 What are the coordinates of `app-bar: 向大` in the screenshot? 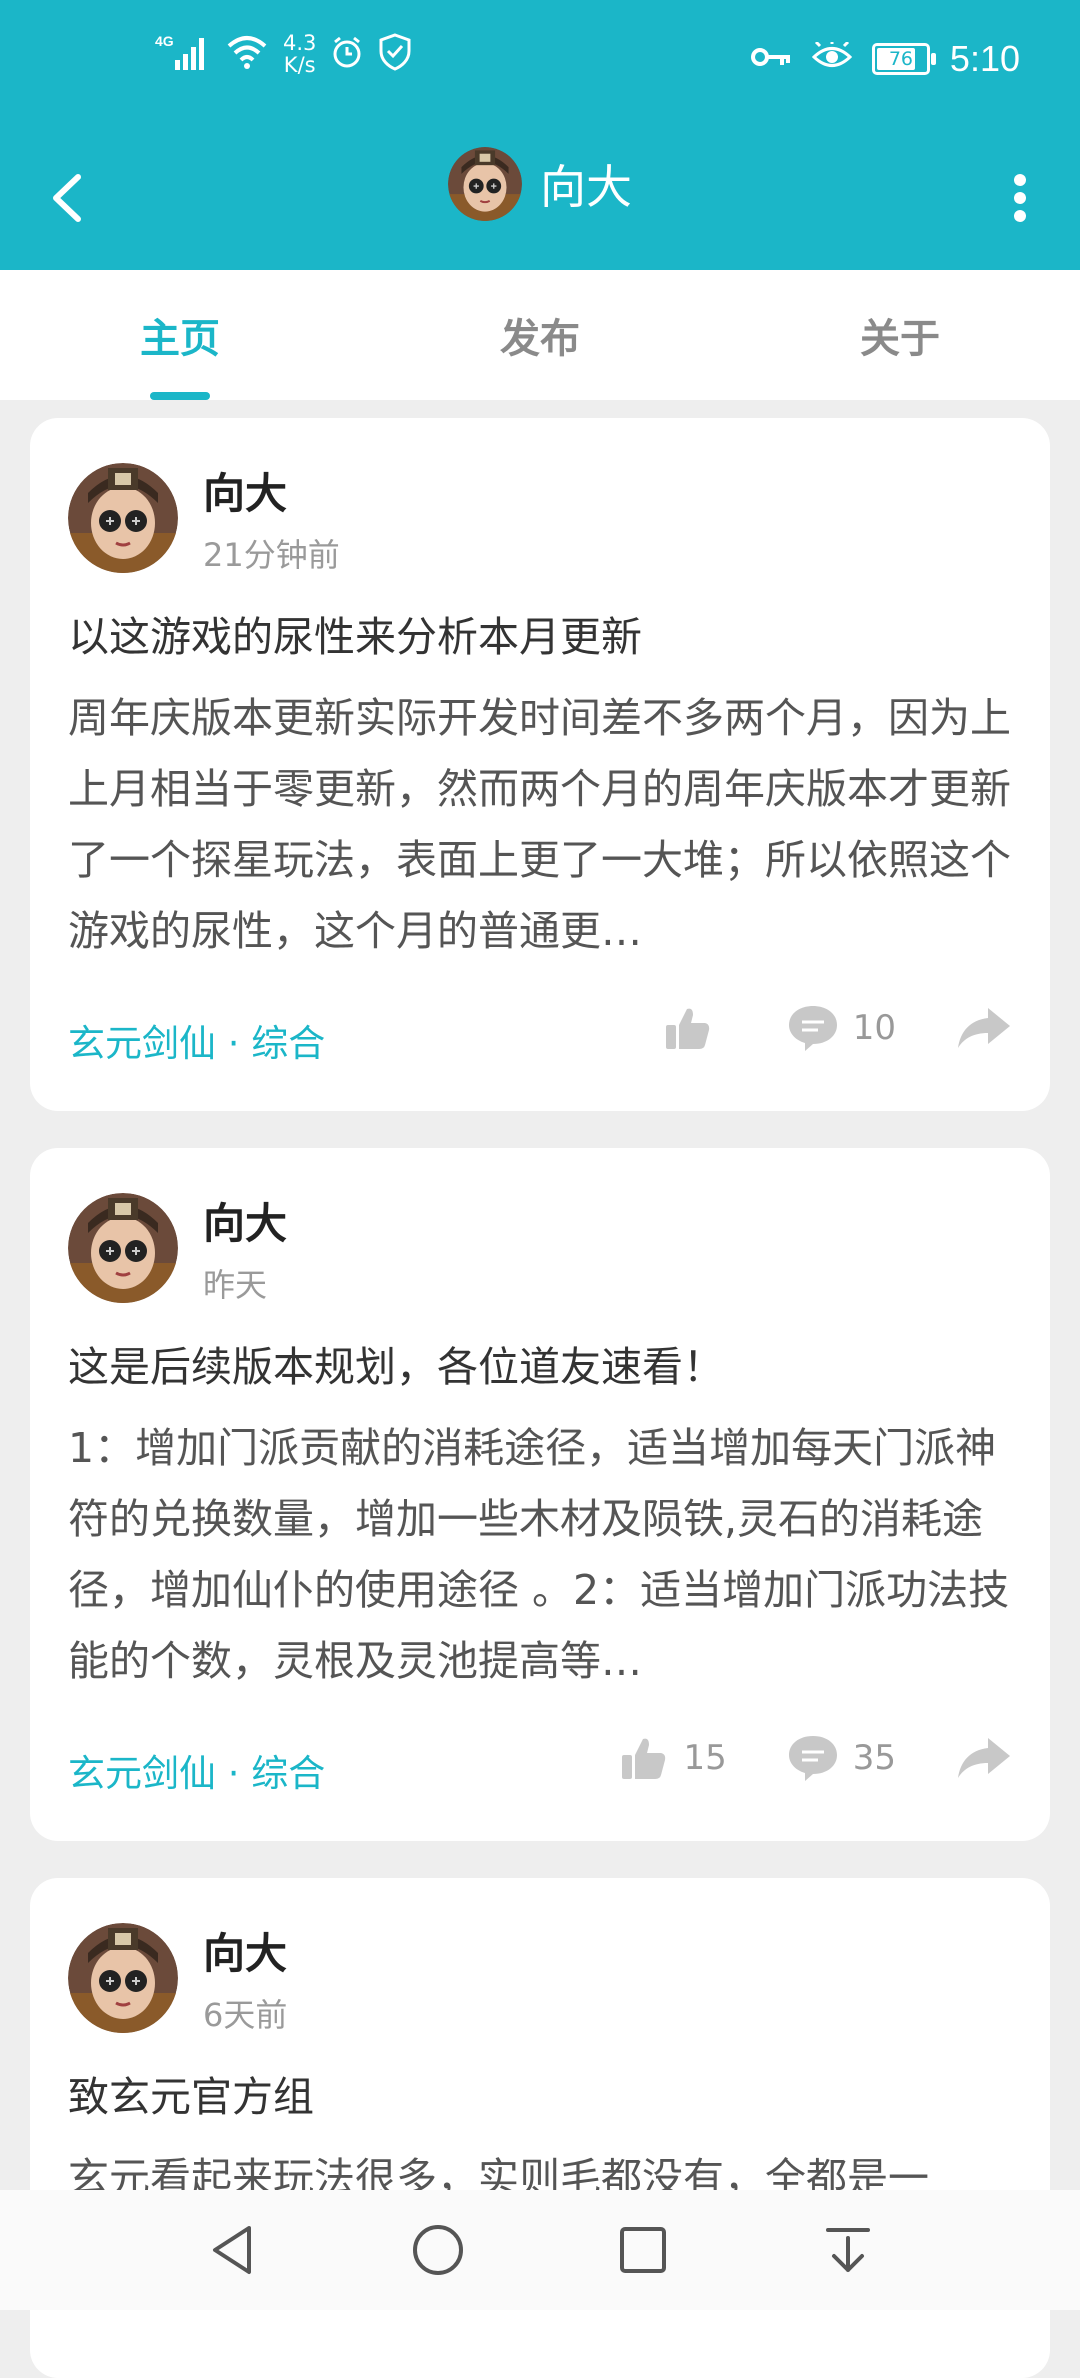 It's located at (540, 197).